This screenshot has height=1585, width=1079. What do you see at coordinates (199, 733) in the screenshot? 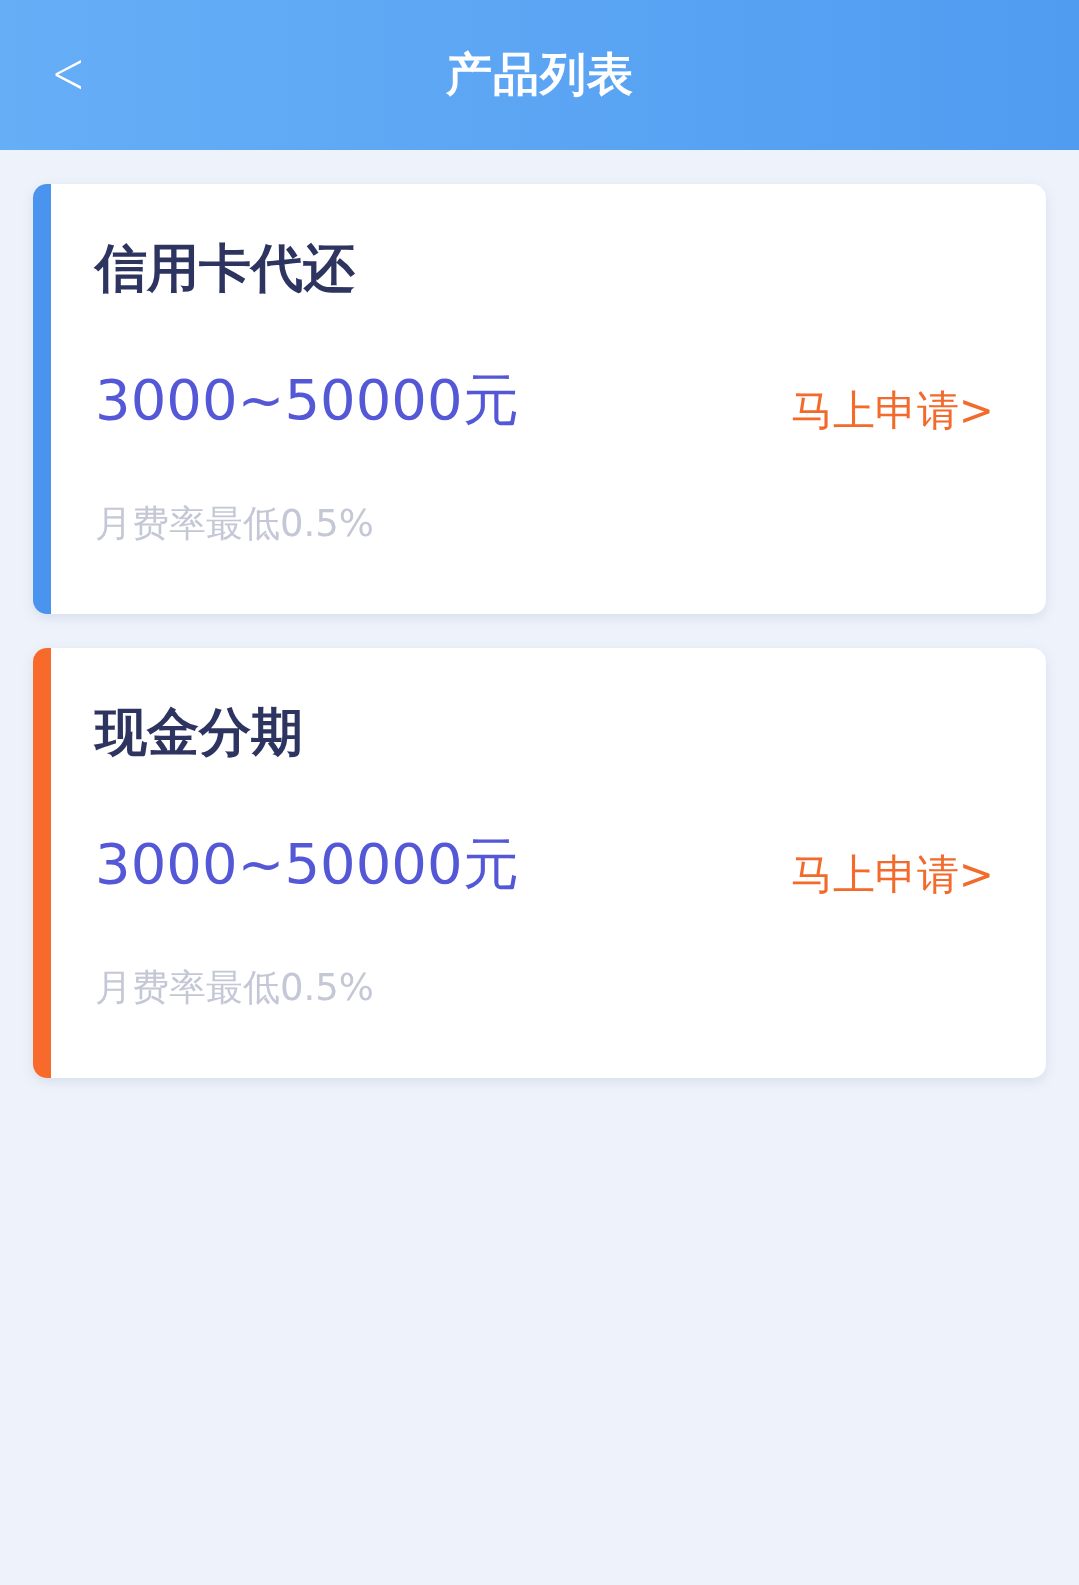
I see `product-name: 现金分期` at bounding box center [199, 733].